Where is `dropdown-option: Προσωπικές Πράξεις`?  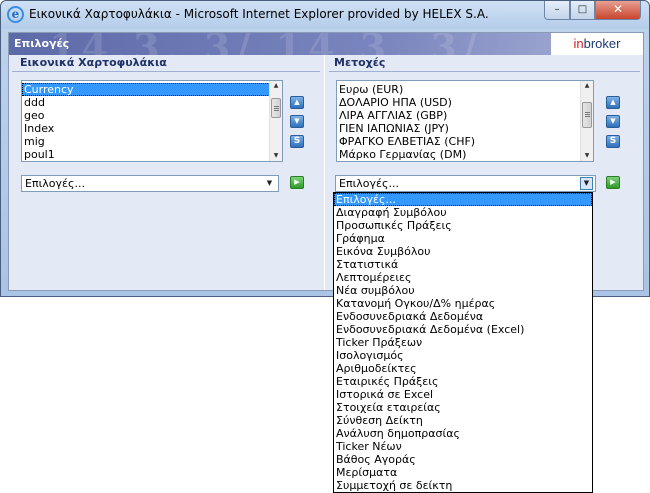 dropdown-option: Προσωπικές Πράξεις is located at coordinates (463, 225).